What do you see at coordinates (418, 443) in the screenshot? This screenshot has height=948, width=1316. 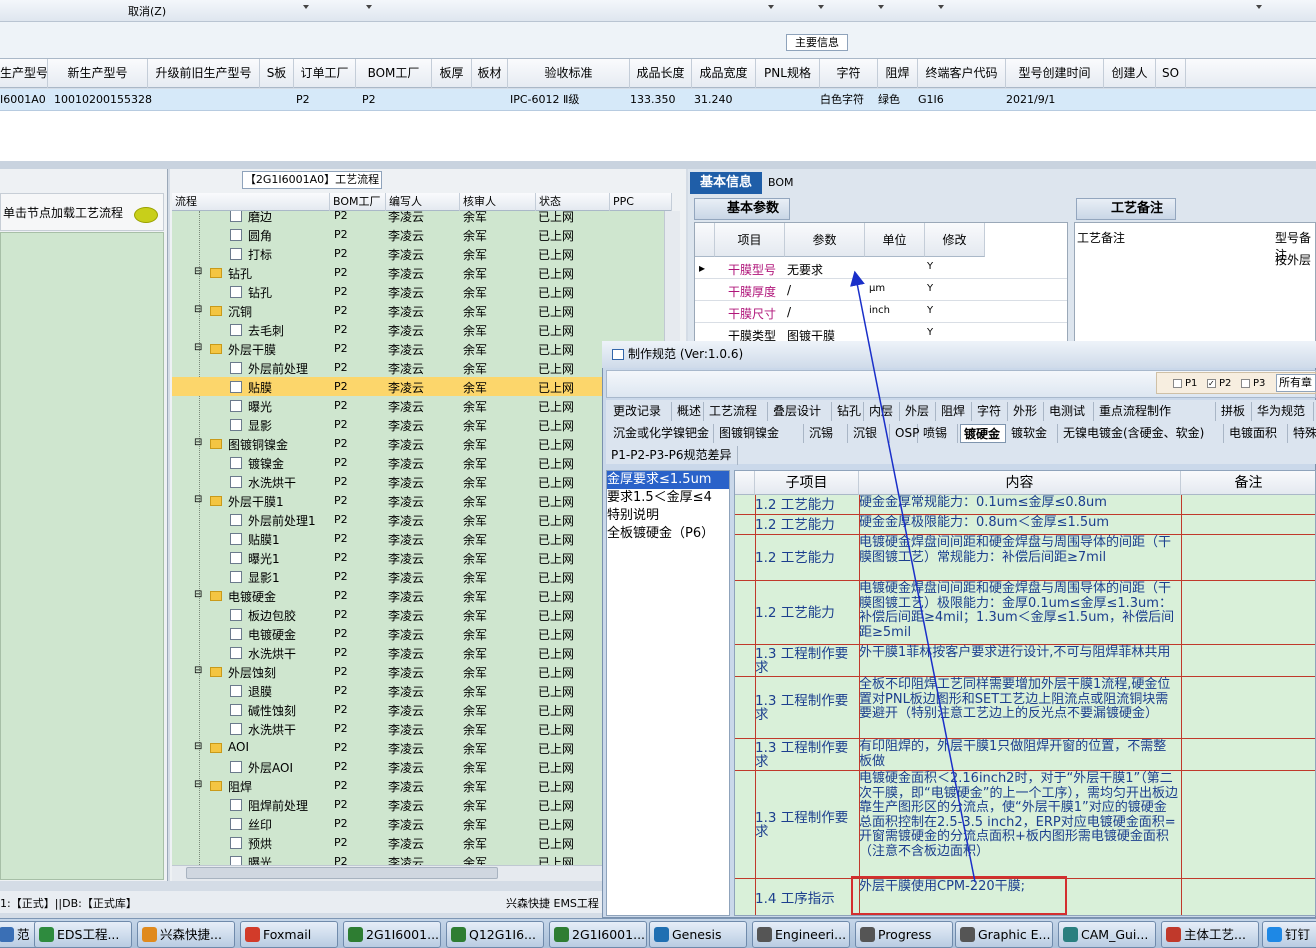 I see `tree-row: ⊟ 图镀铜镍金 P2 李凌云 余军 已上网` at bounding box center [418, 443].